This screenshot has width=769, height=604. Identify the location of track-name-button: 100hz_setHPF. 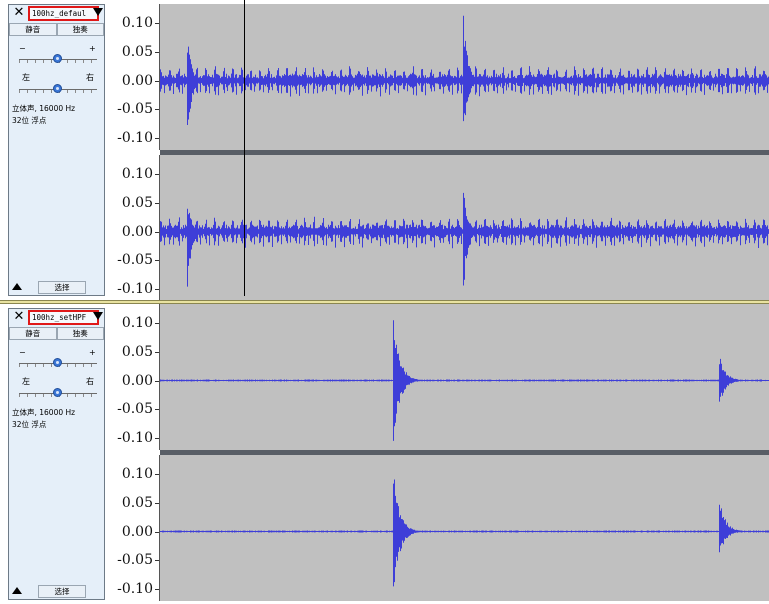
(63, 317).